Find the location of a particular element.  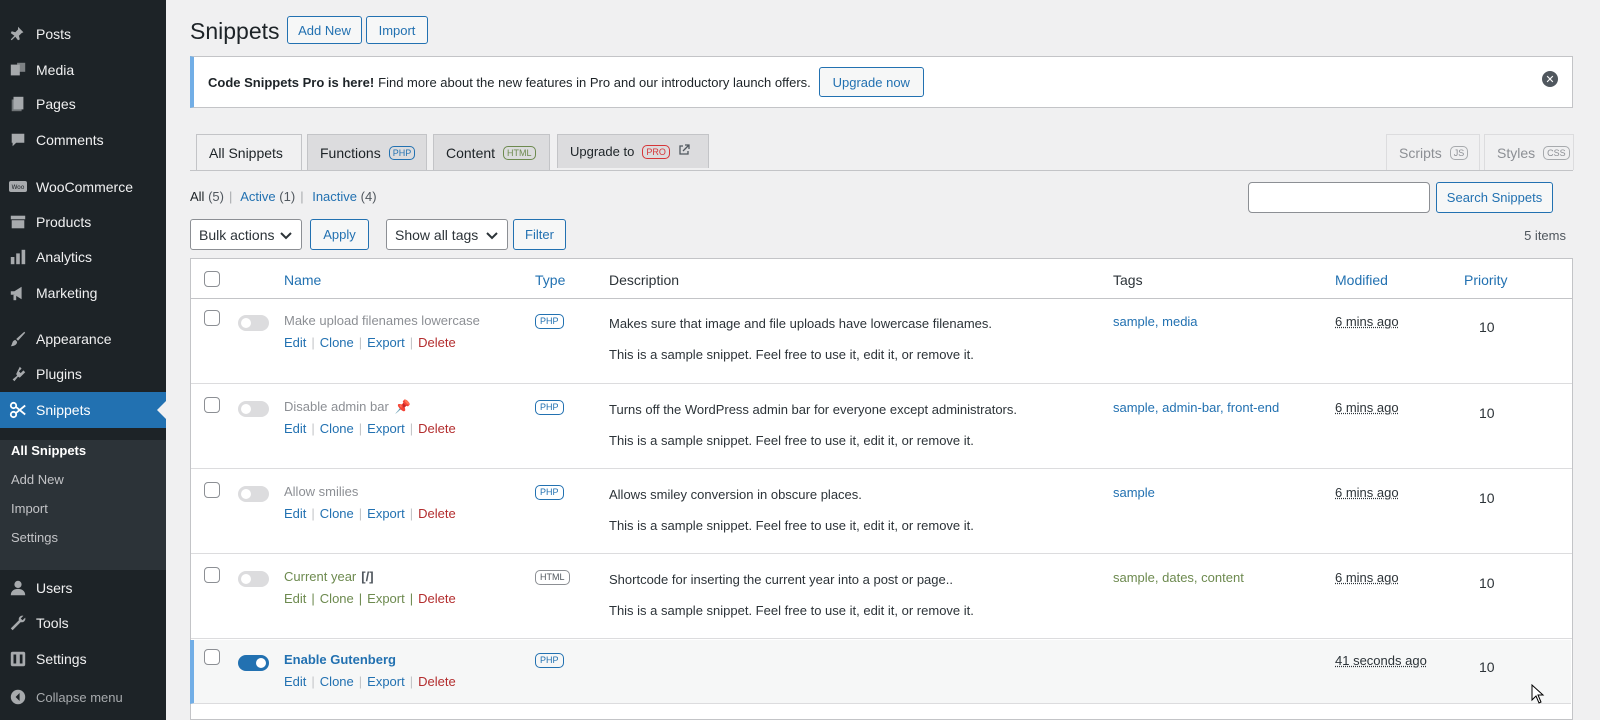

snippet-modified: 6 mins ago is located at coordinates (1367, 321).